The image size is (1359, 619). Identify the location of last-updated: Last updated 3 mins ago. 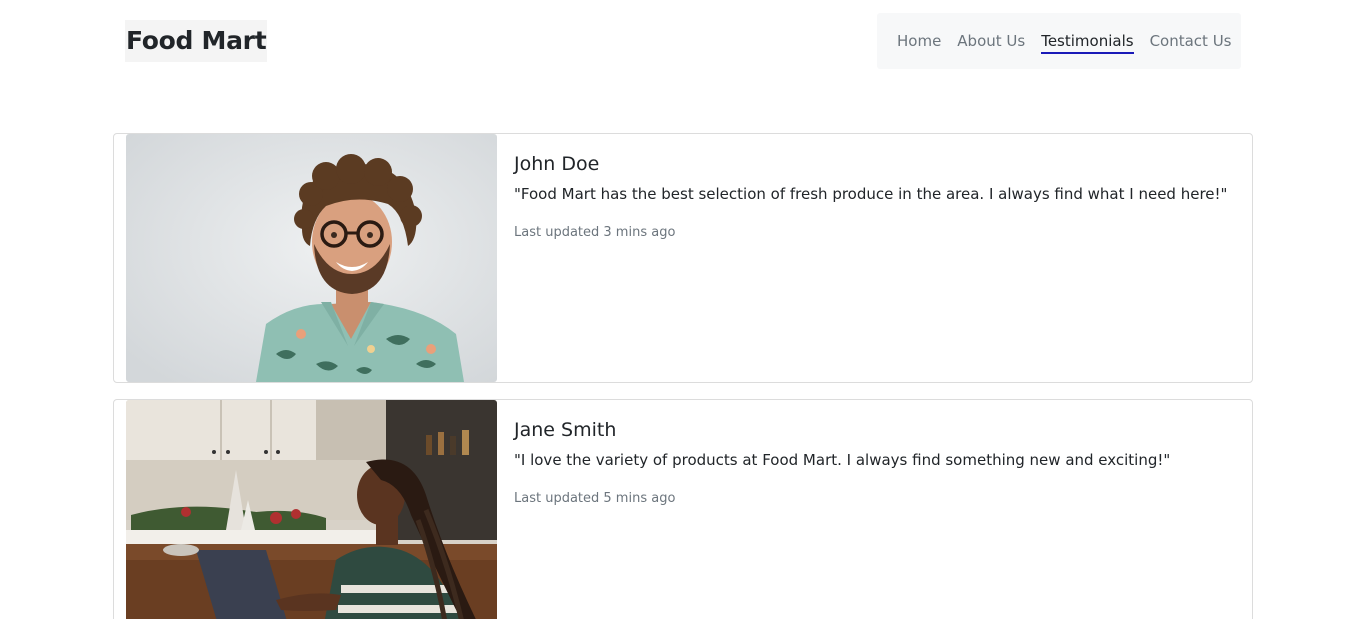
(595, 232).